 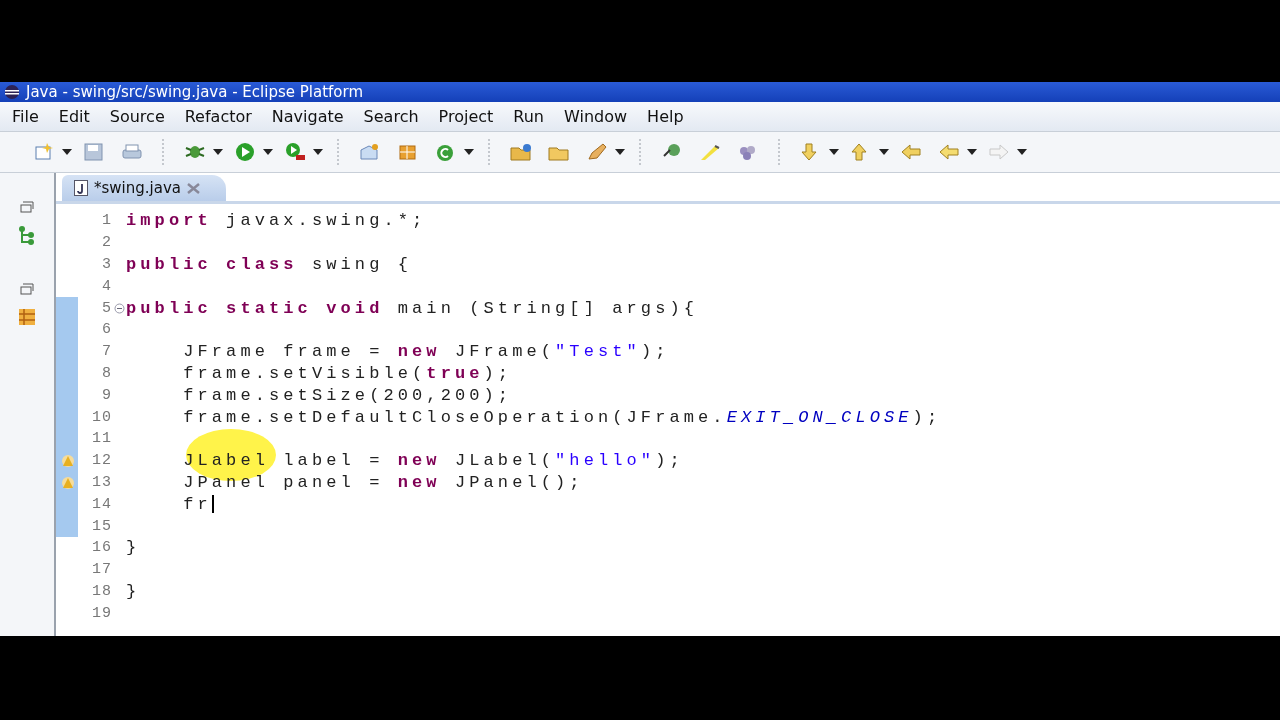 I want to click on pencil-icon, so click(x=597, y=152).